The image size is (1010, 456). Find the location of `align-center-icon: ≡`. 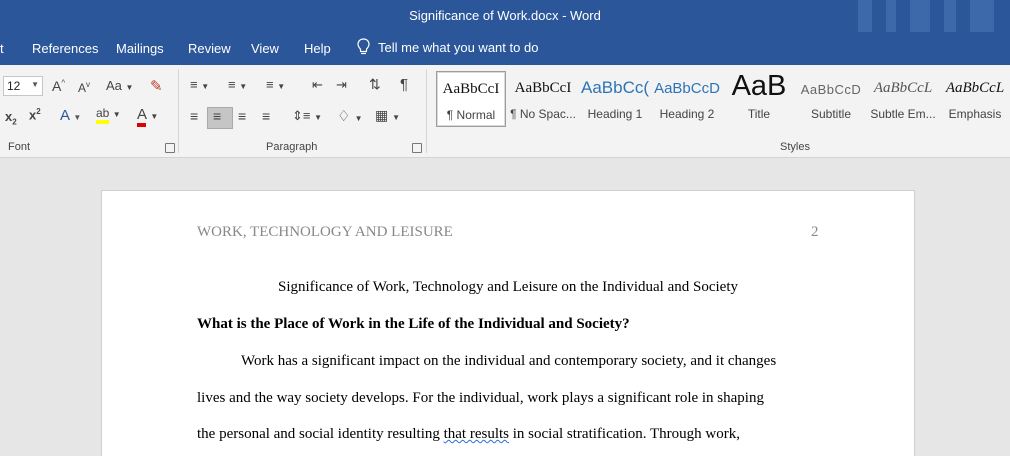

align-center-icon: ≡ is located at coordinates (217, 116).